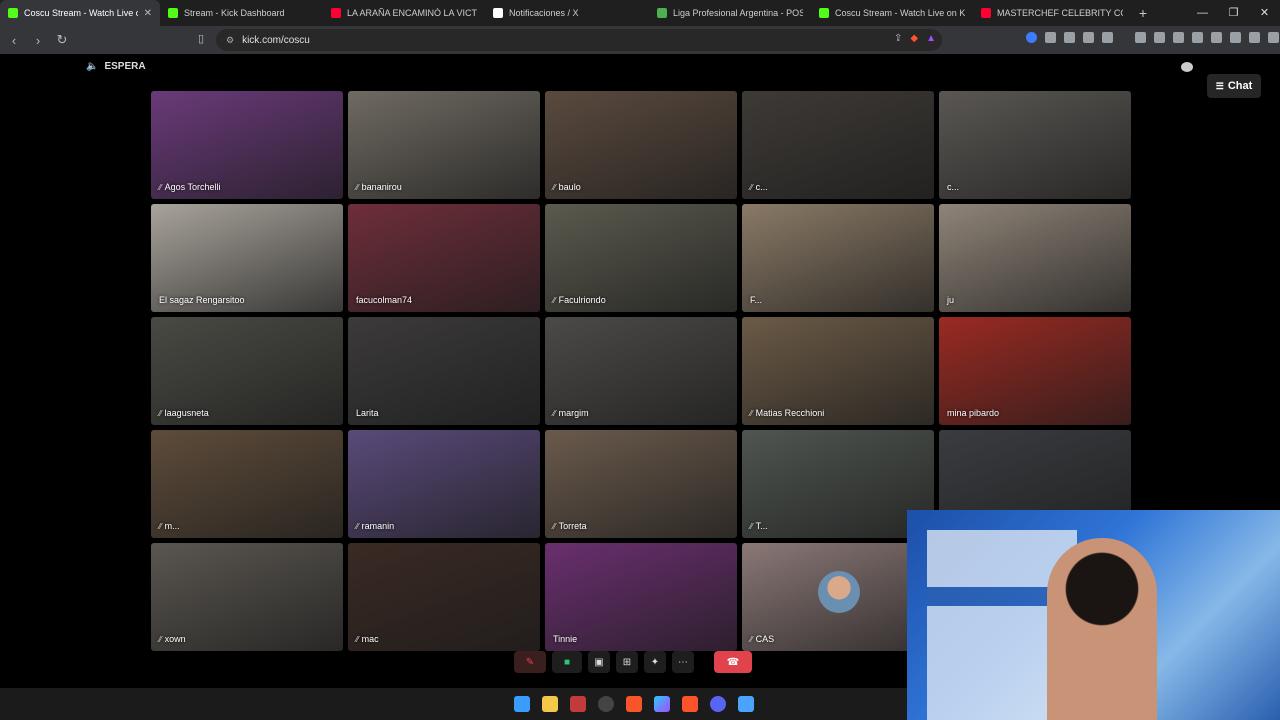 This screenshot has height=720, width=1280. What do you see at coordinates (1035, 371) in the screenshot?
I see `participant-tile: mina pibardo` at bounding box center [1035, 371].